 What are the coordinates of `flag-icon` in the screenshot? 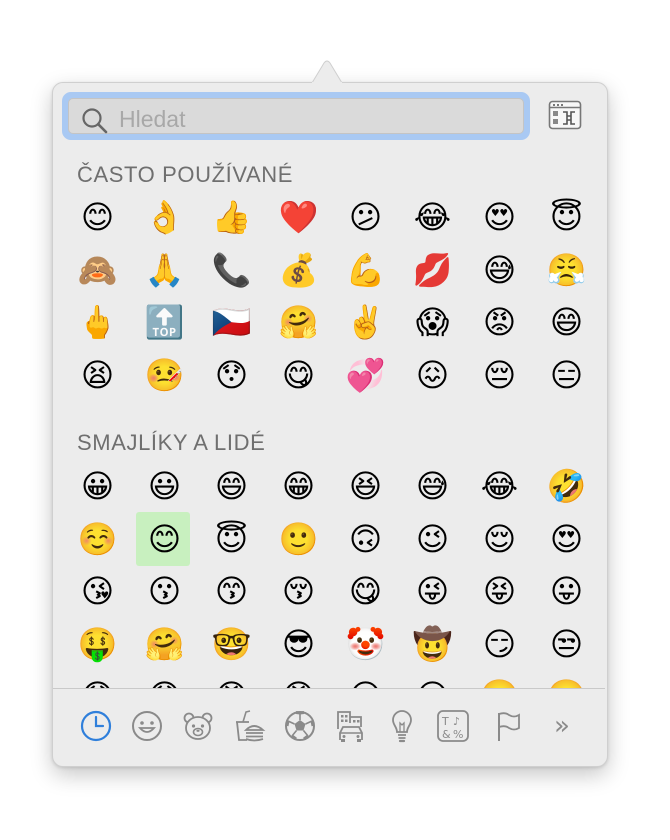 It's located at (509, 726).